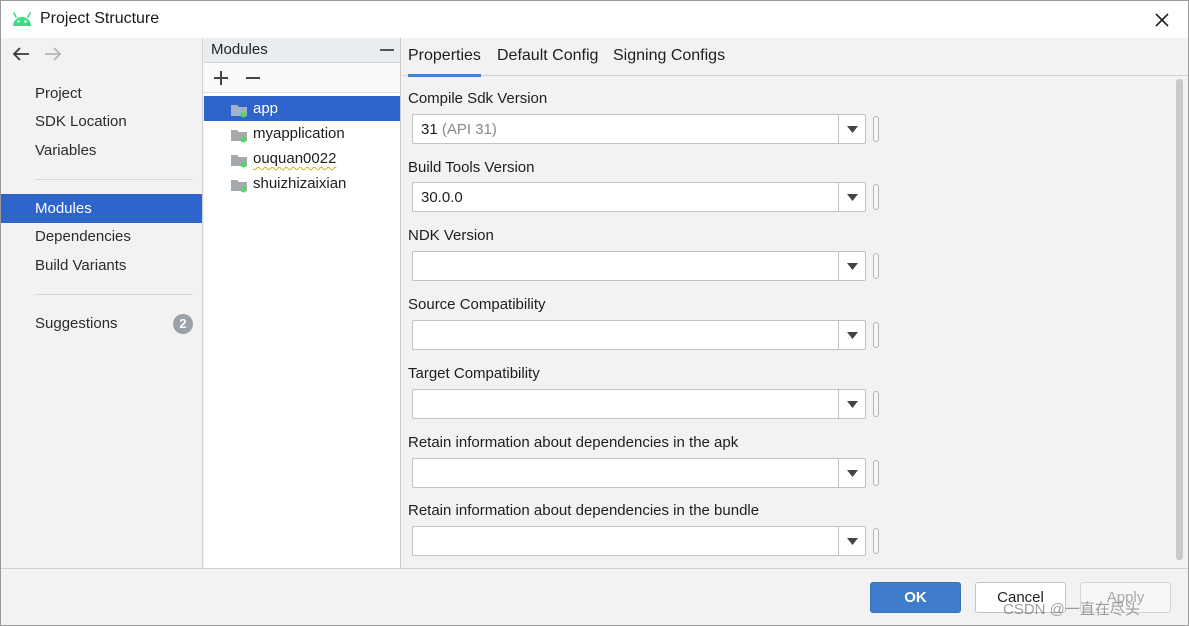  I want to click on field-label-ndk-version: NDK Version, so click(451, 235).